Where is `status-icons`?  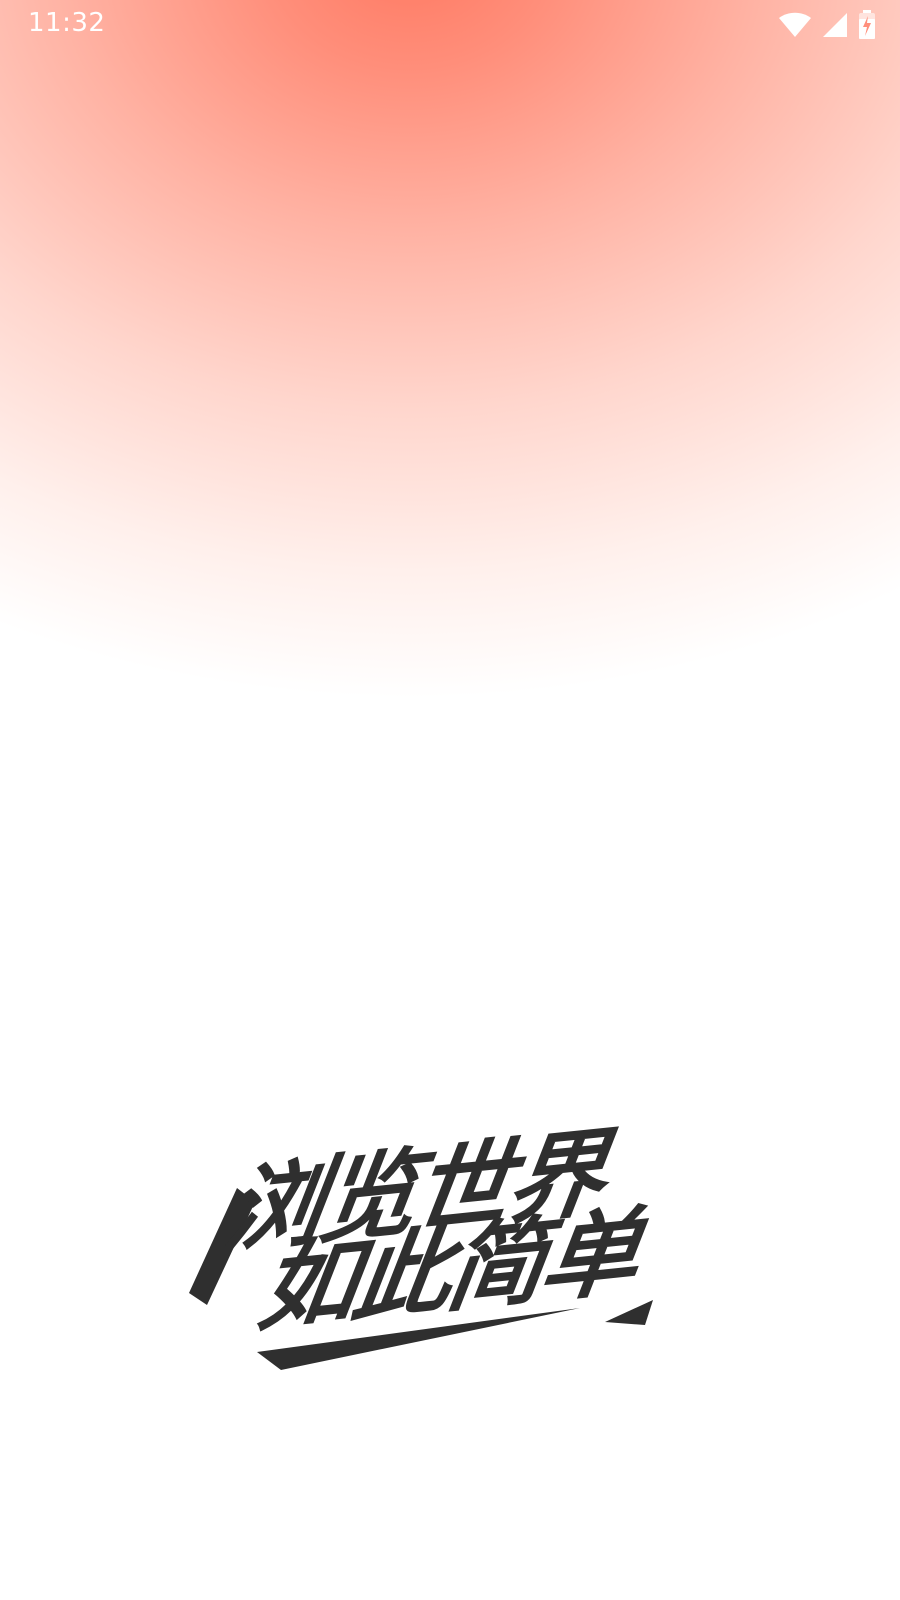 status-icons is located at coordinates (827, 25).